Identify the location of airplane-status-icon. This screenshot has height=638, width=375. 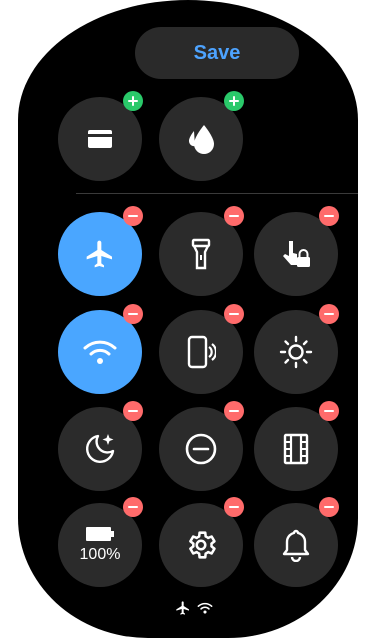
(183, 610).